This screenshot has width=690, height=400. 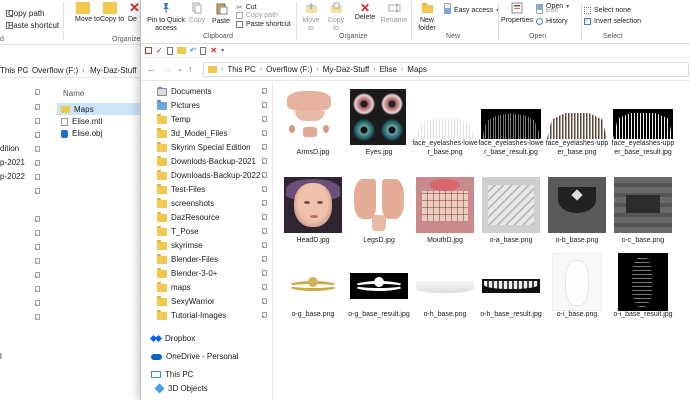 I want to click on nav-item-sexywarrior: SexyWarrior, so click(x=206, y=301).